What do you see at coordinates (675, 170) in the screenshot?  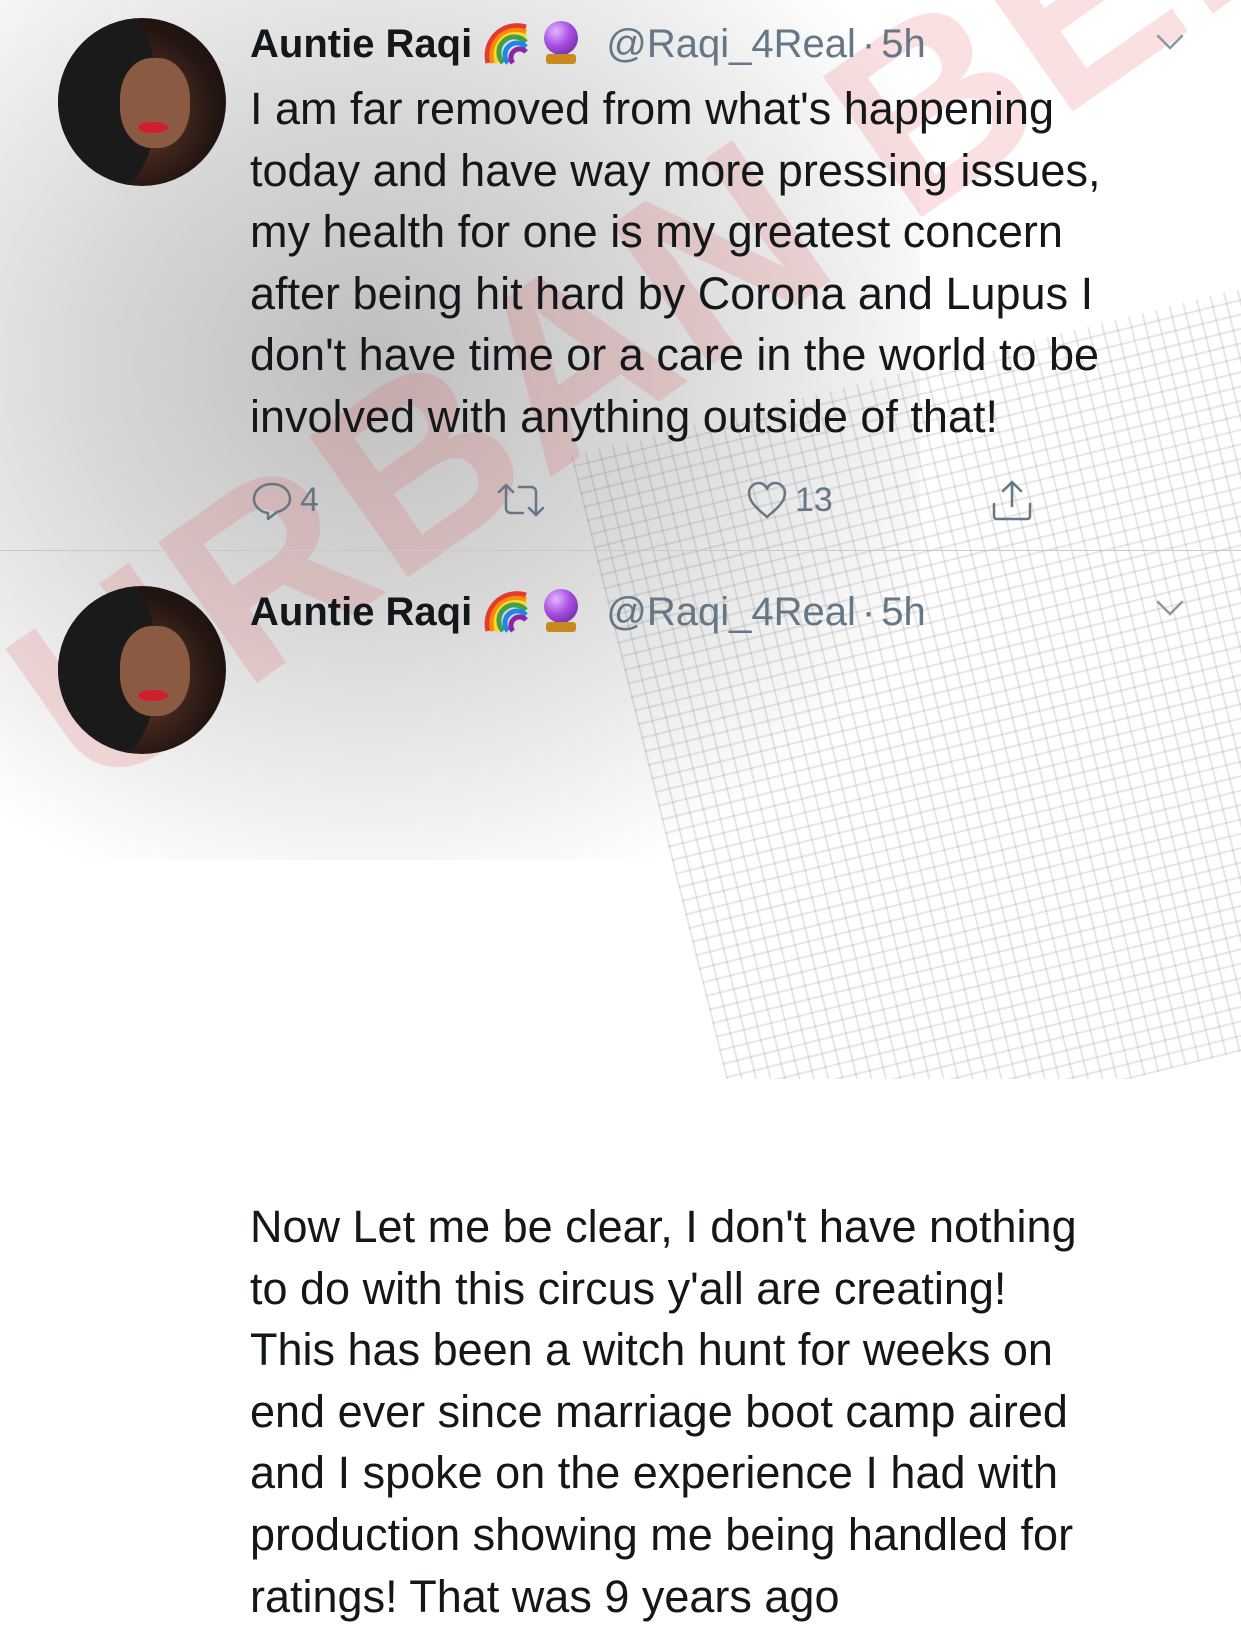 I see `tweet-text-line: today and have way more pressing issues,` at bounding box center [675, 170].